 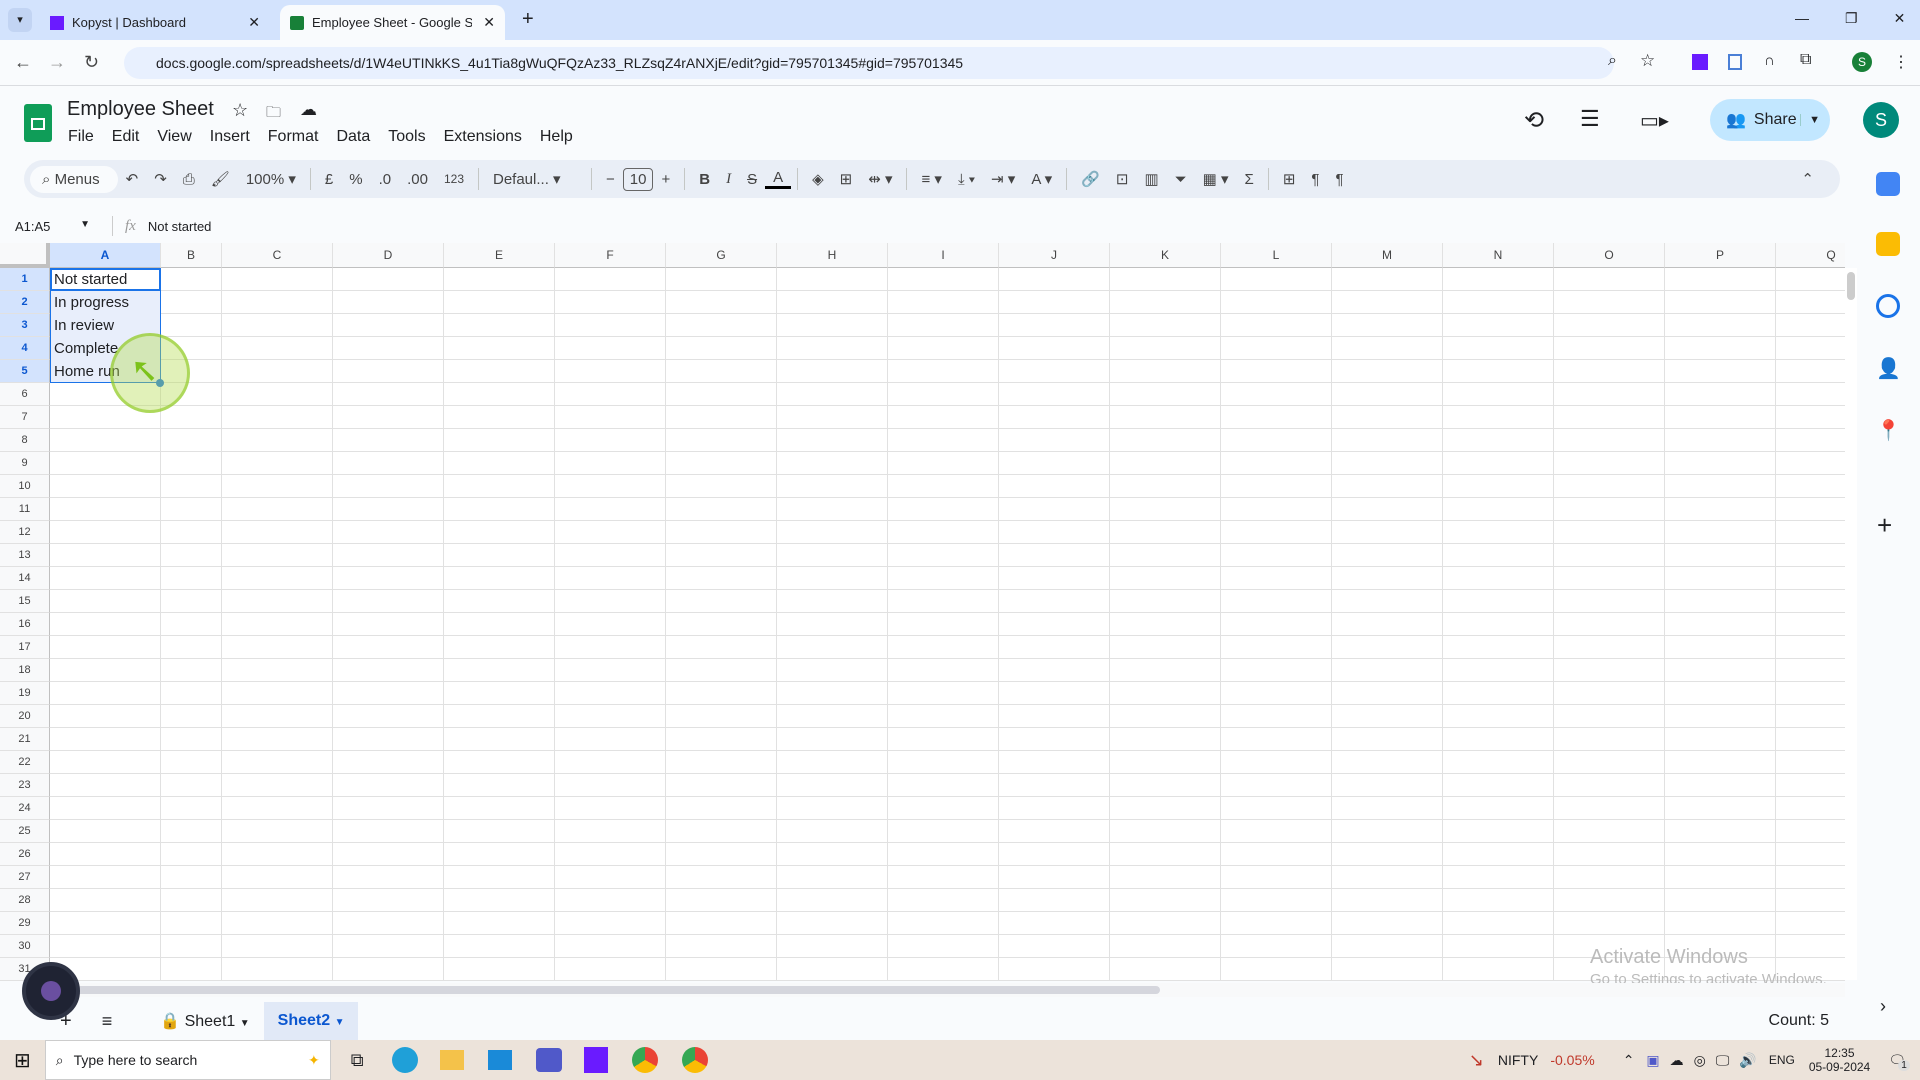 I want to click on doc-title: Employee Sheet, so click(x=140, y=109).